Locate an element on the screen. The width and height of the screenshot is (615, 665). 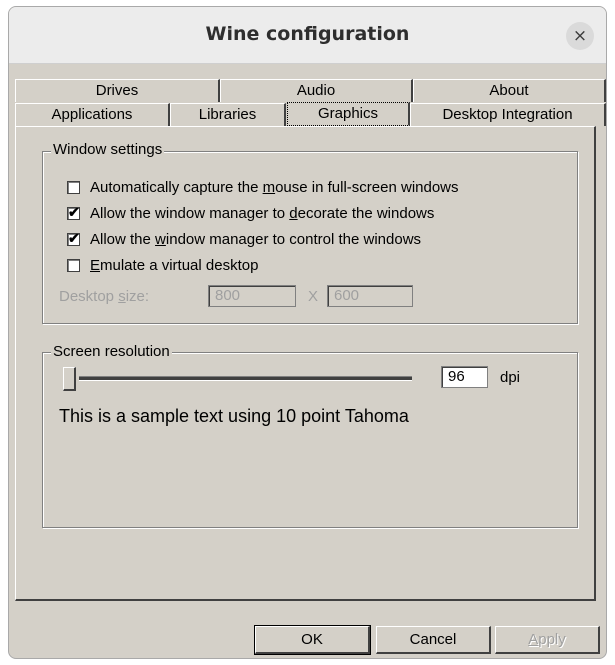
tab-audio: Audio is located at coordinates (316, 90).